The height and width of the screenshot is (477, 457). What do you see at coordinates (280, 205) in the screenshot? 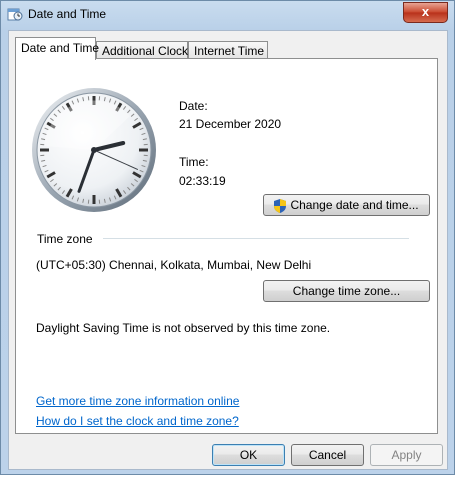
I see `uac-shield-icon` at bounding box center [280, 205].